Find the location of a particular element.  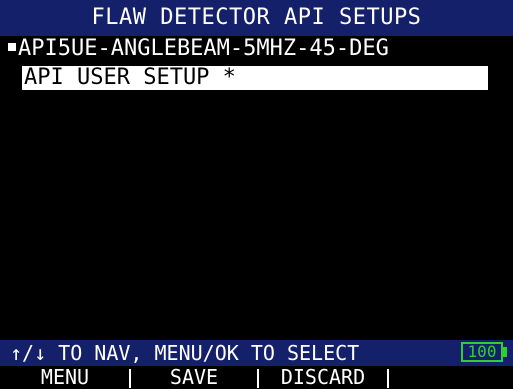

menu-softkey: MENU is located at coordinates (65, 377).